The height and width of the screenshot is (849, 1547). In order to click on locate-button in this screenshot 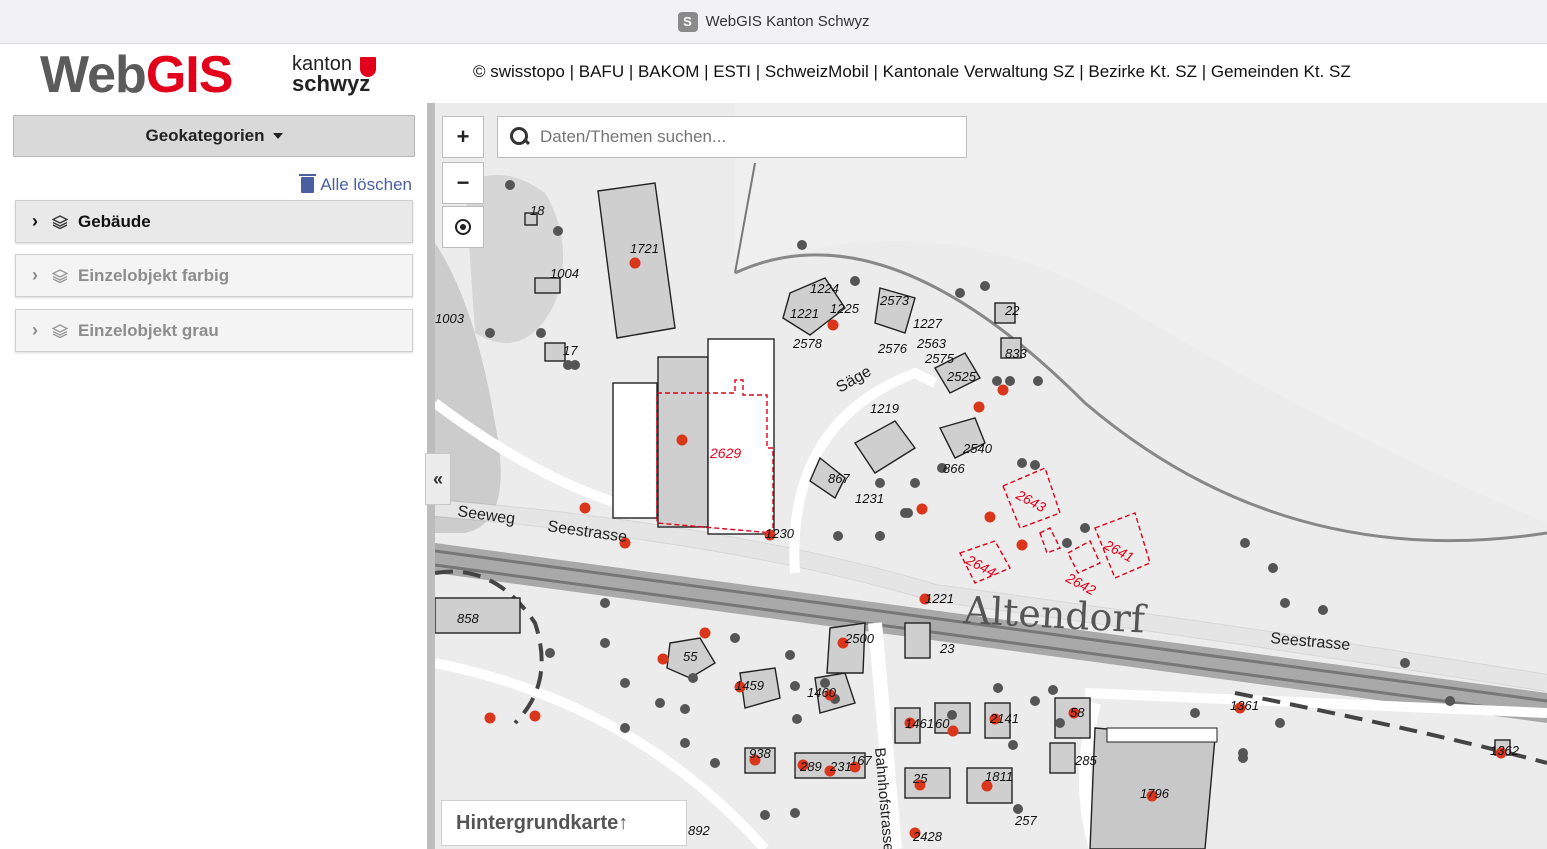, I will do `click(463, 227)`.